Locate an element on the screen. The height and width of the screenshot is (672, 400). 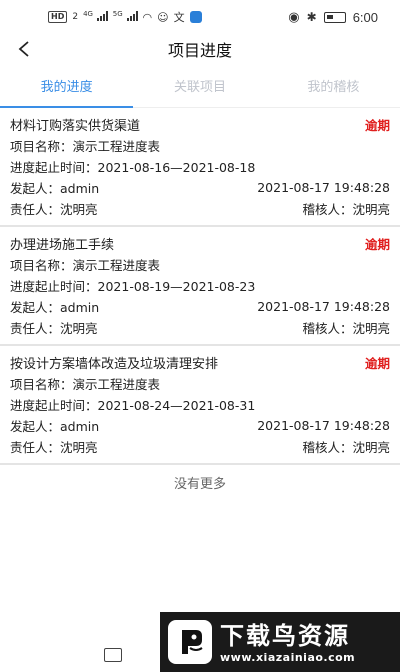
hd-number: 2 is located at coordinates (75, 17).